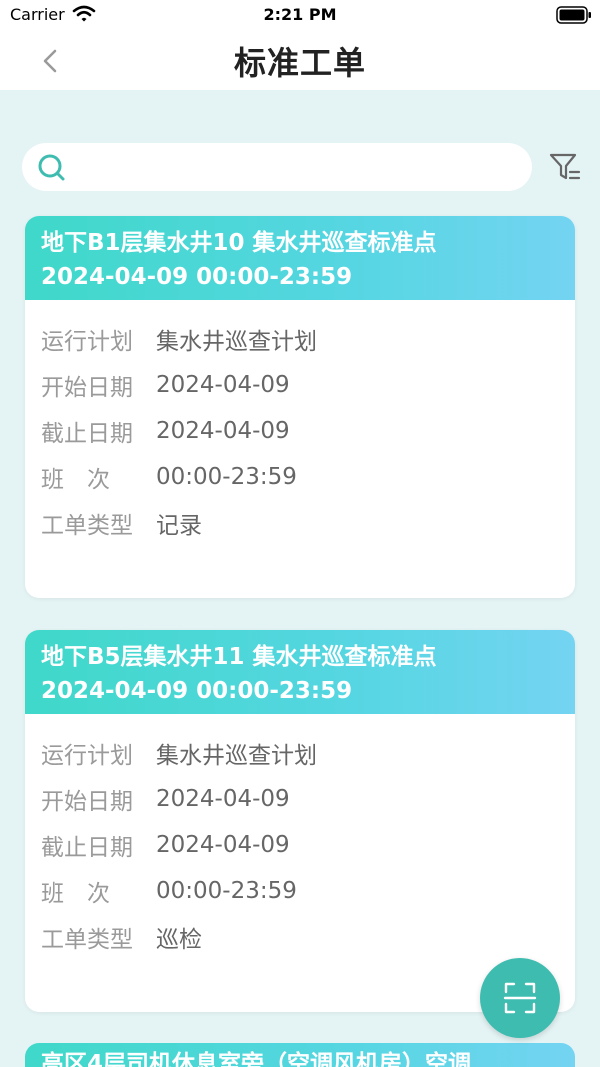 The height and width of the screenshot is (1067, 600). I want to click on search-input, so click(298, 167).